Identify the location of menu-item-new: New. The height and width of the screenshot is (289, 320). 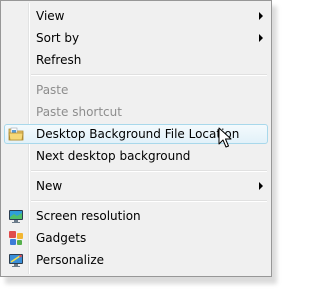
(136, 186).